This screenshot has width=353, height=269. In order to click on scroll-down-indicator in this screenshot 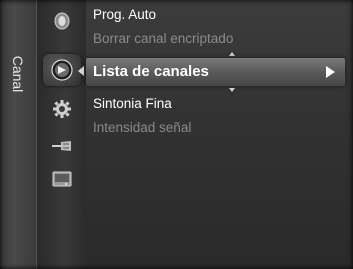, I will do `click(232, 90)`.